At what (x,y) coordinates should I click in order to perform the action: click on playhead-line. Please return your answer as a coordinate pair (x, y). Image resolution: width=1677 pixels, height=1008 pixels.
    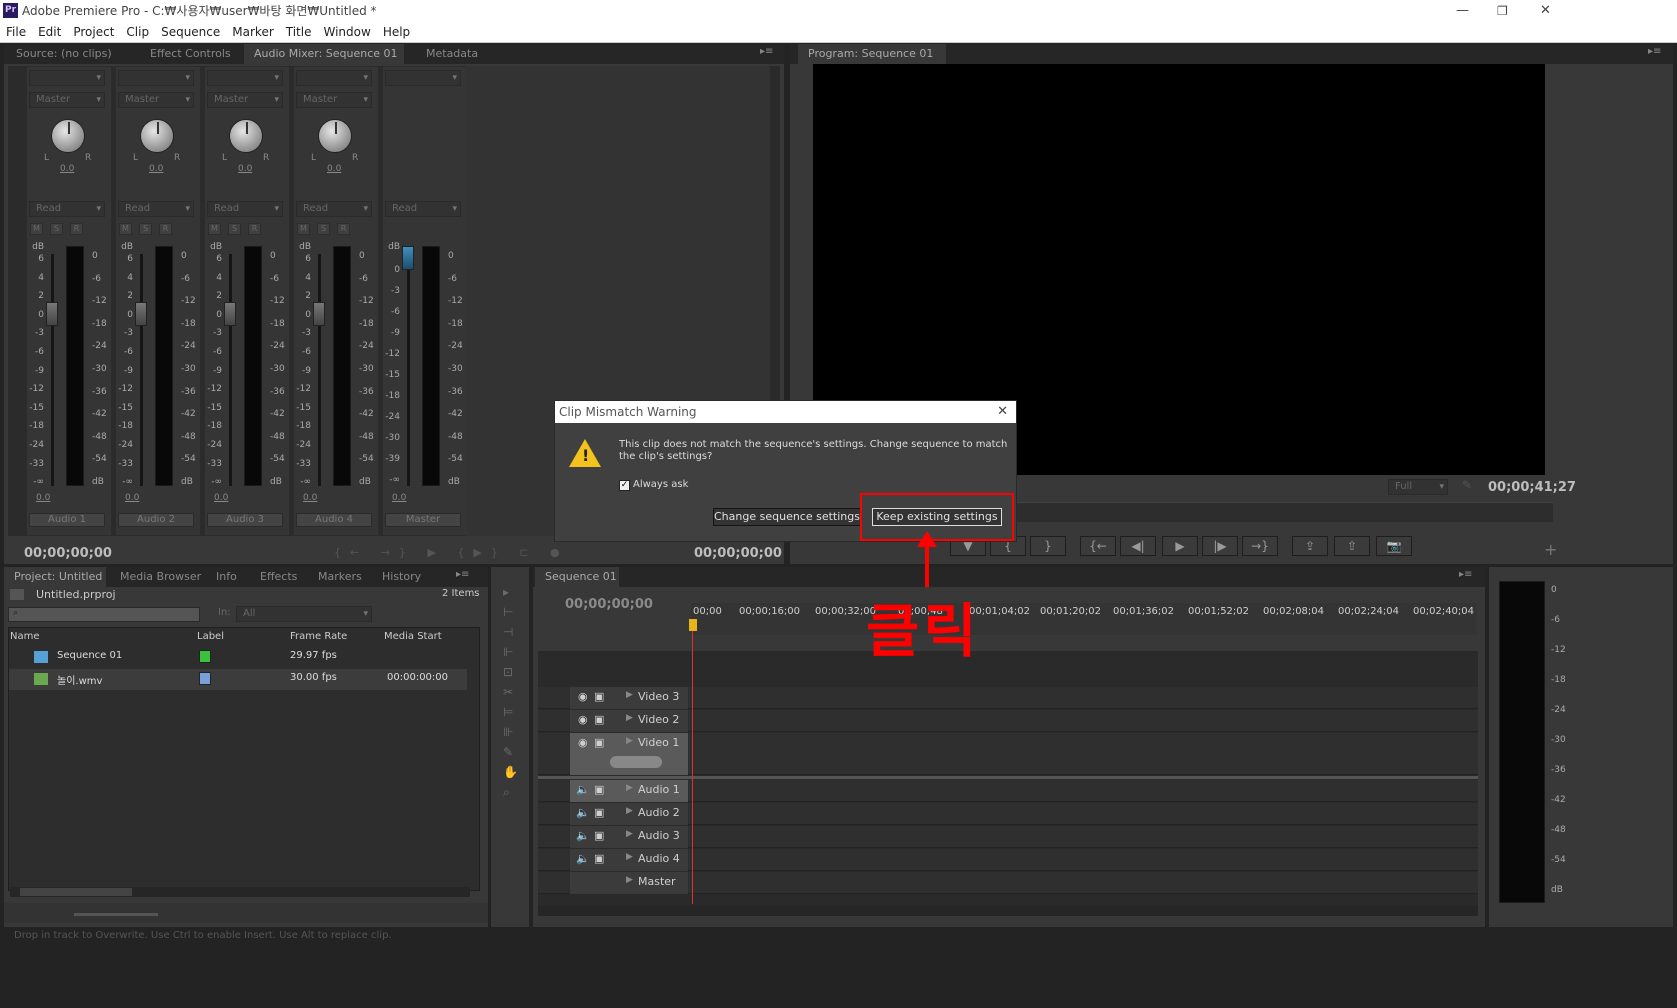
    Looking at the image, I should click on (692, 763).